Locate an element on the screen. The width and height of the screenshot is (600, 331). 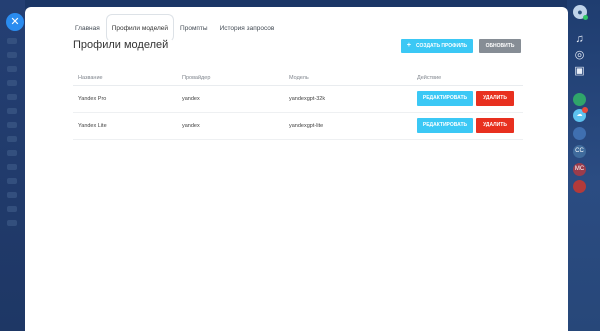
tab-home: Главная is located at coordinates (87, 28).